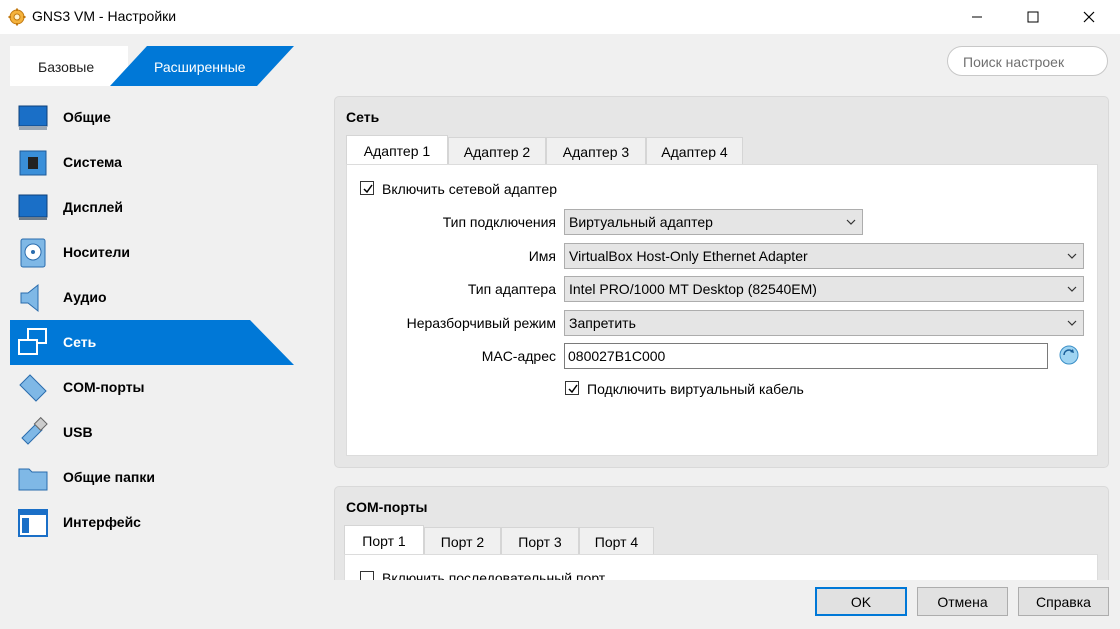 This screenshot has width=1120, height=629. Describe the element at coordinates (602, 323) in the screenshot. I see `promiscuous-mode-value: Запретить` at that location.